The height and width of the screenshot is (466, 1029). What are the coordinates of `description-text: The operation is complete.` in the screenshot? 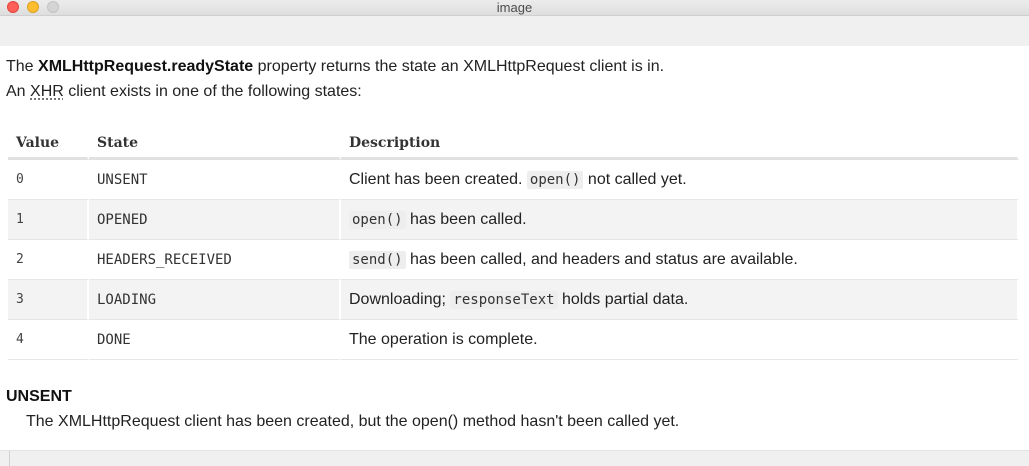 It's located at (443, 339).